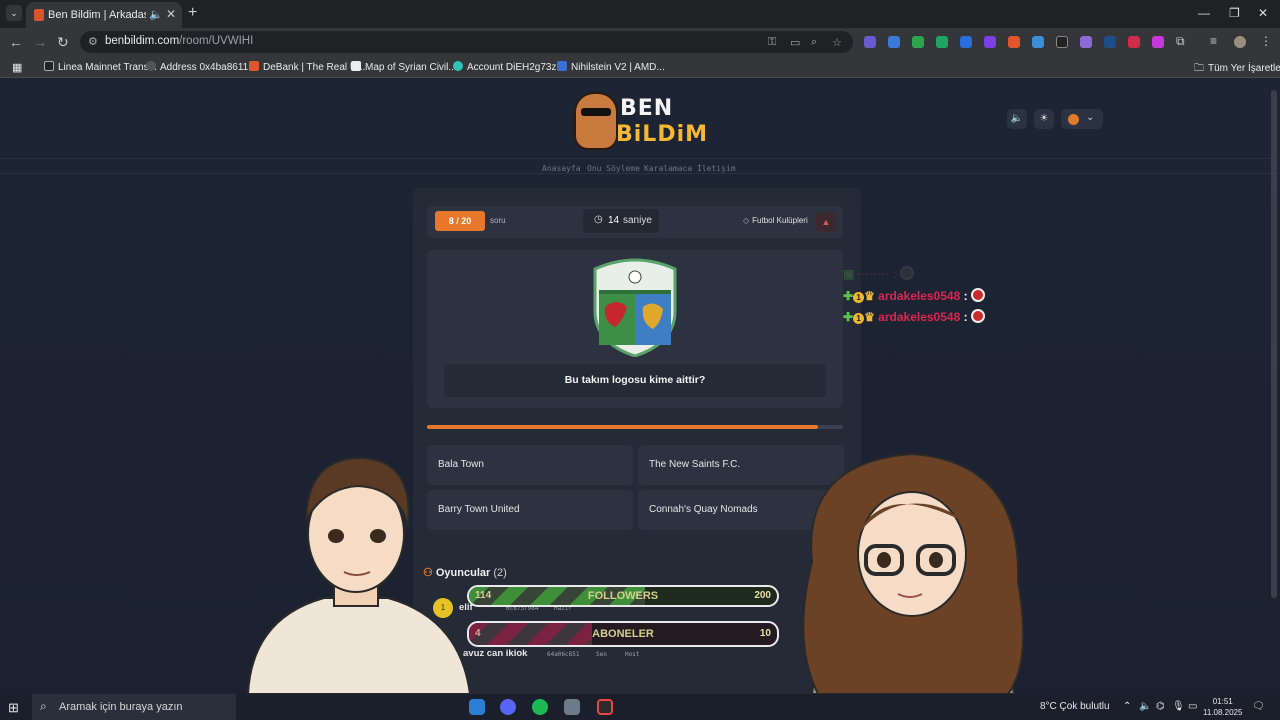 The image size is (1280, 720). What do you see at coordinates (39, 15) in the screenshot?
I see `site-favicon` at bounding box center [39, 15].